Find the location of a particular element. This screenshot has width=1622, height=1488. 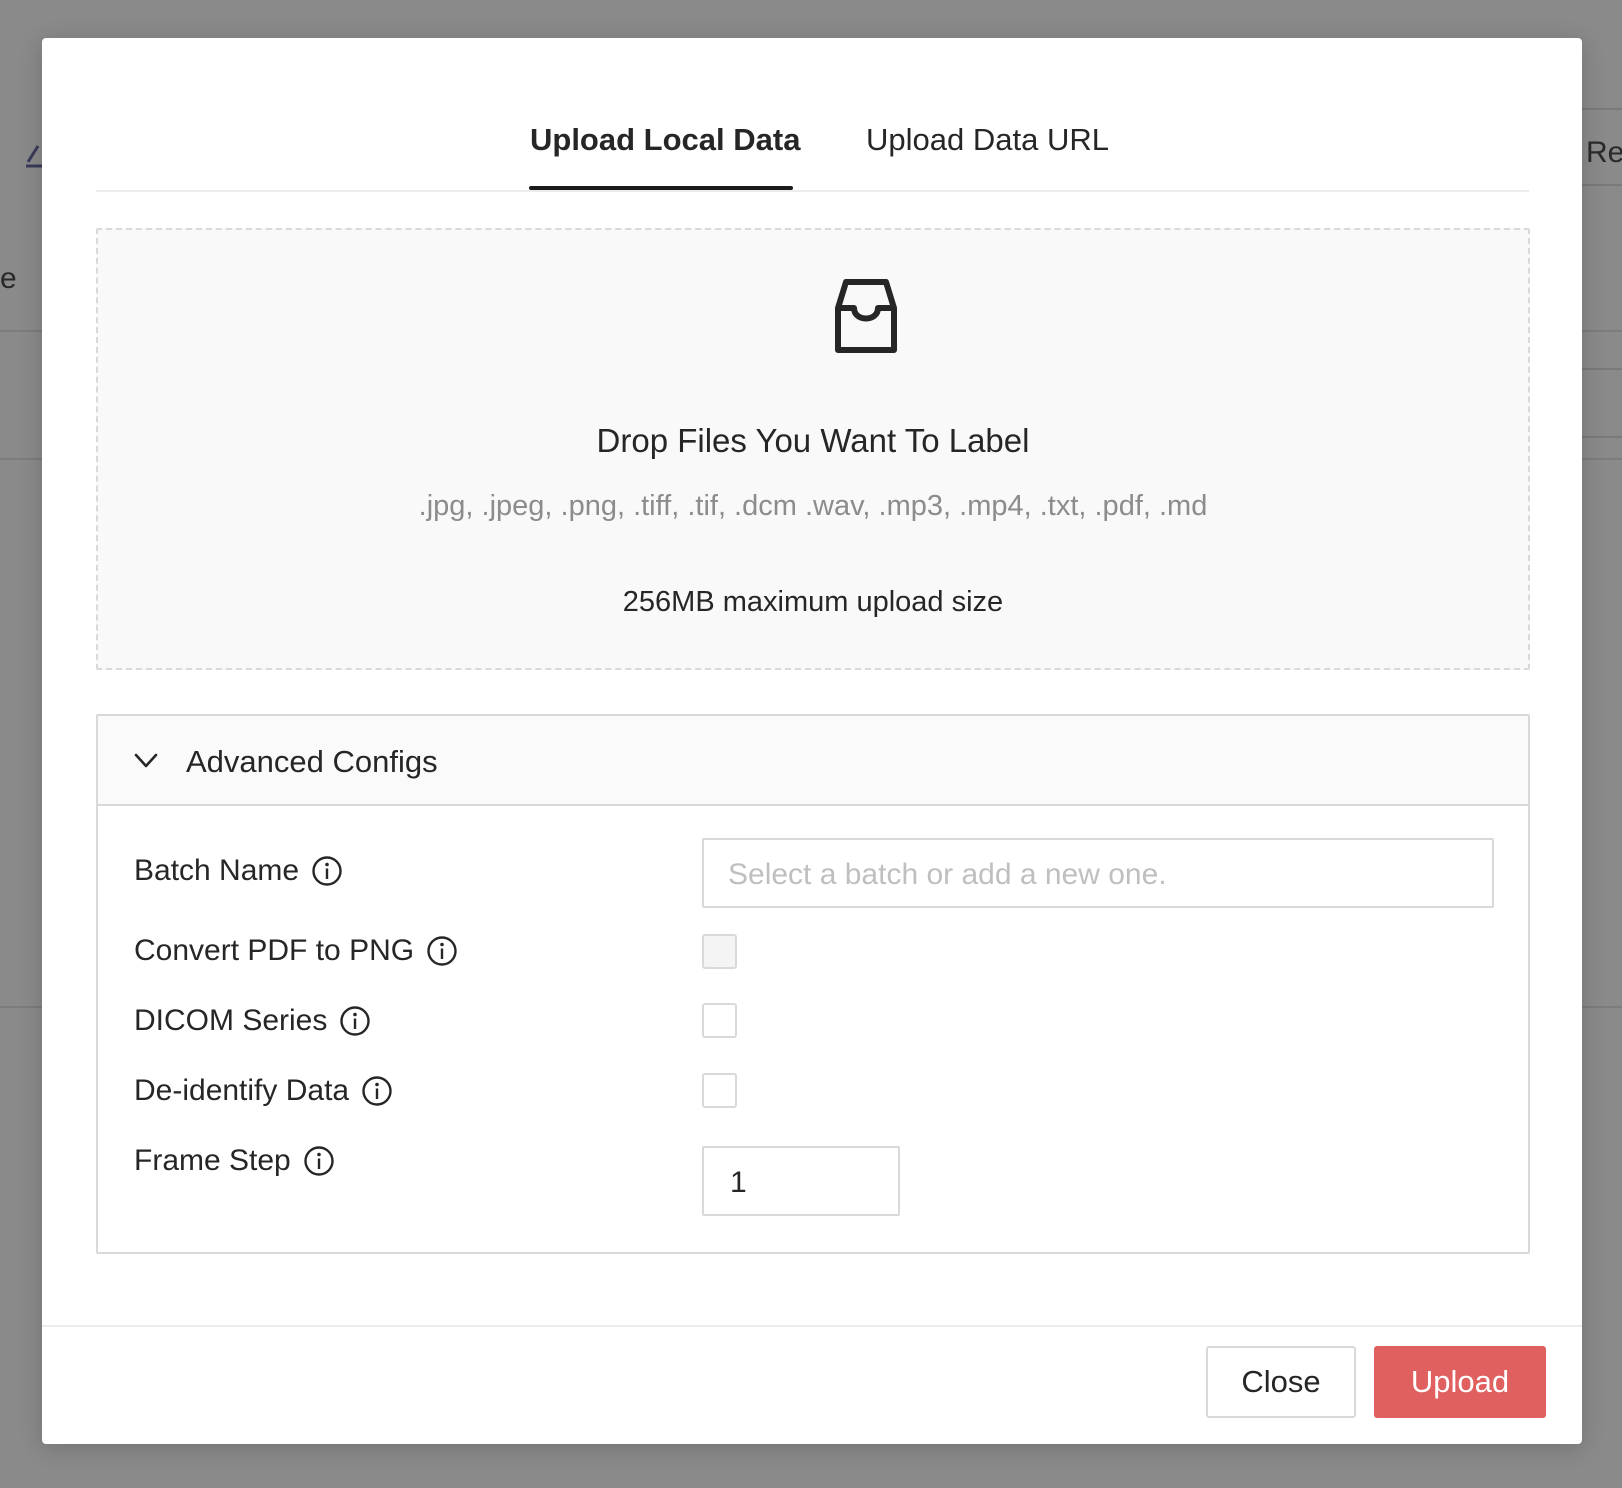

upload-button: Upload is located at coordinates (1460, 1382).